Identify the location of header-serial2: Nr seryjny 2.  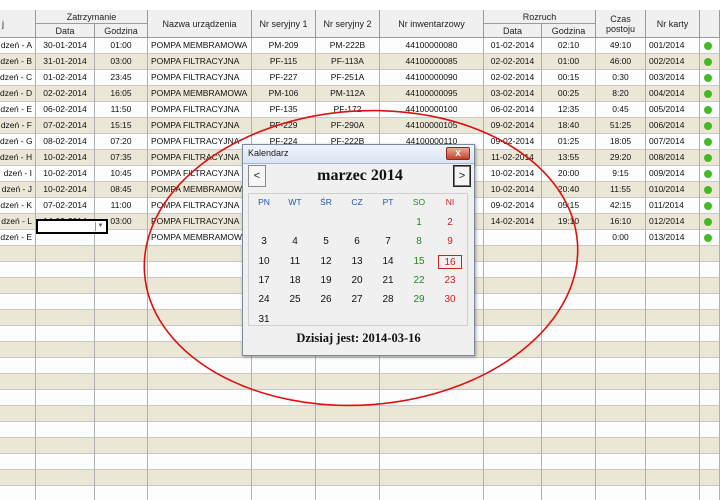
(348, 24).